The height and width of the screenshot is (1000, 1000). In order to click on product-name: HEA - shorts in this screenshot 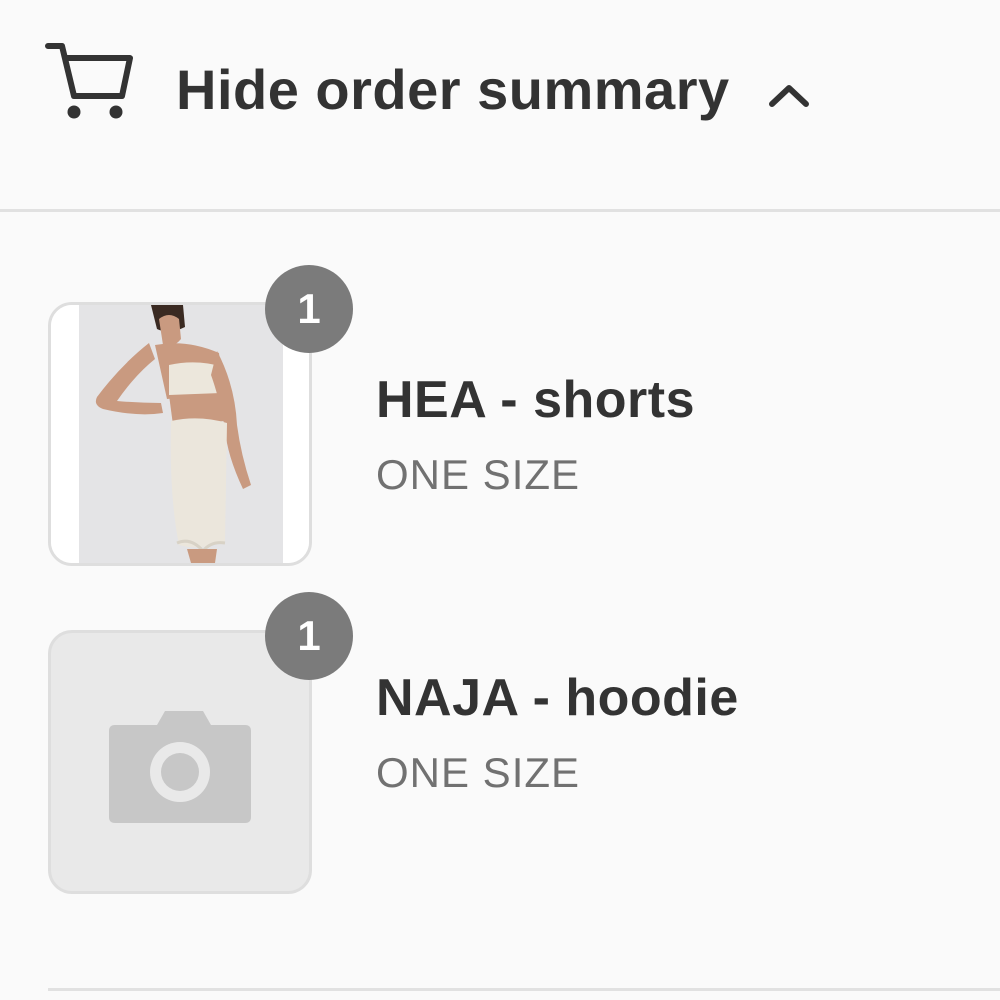, I will do `click(535, 400)`.